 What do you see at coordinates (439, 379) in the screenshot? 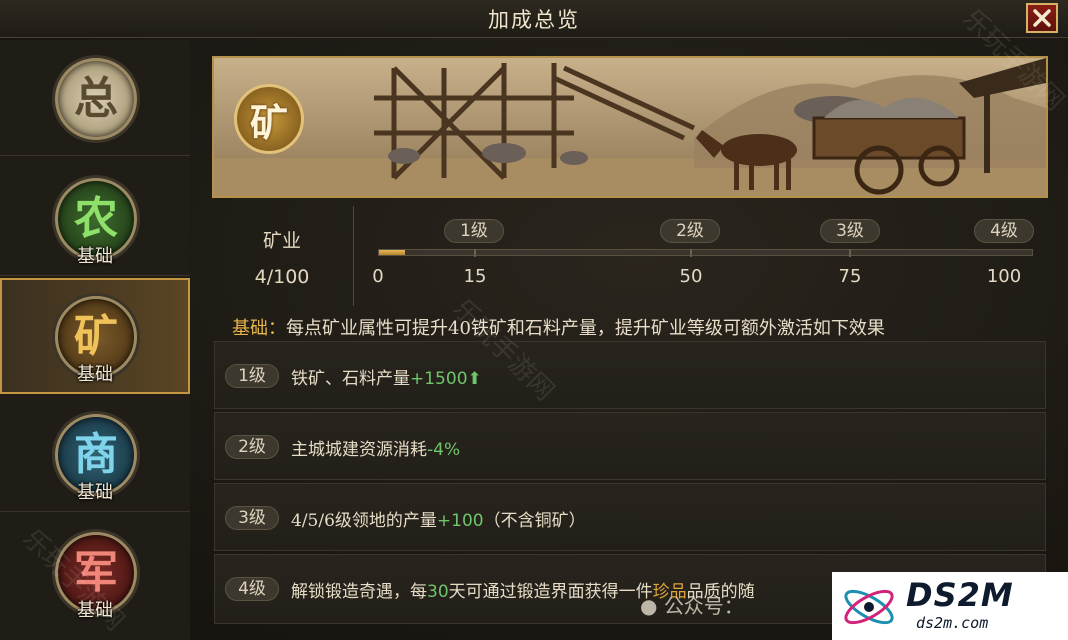
I see `effect-value: +1500` at bounding box center [439, 379].